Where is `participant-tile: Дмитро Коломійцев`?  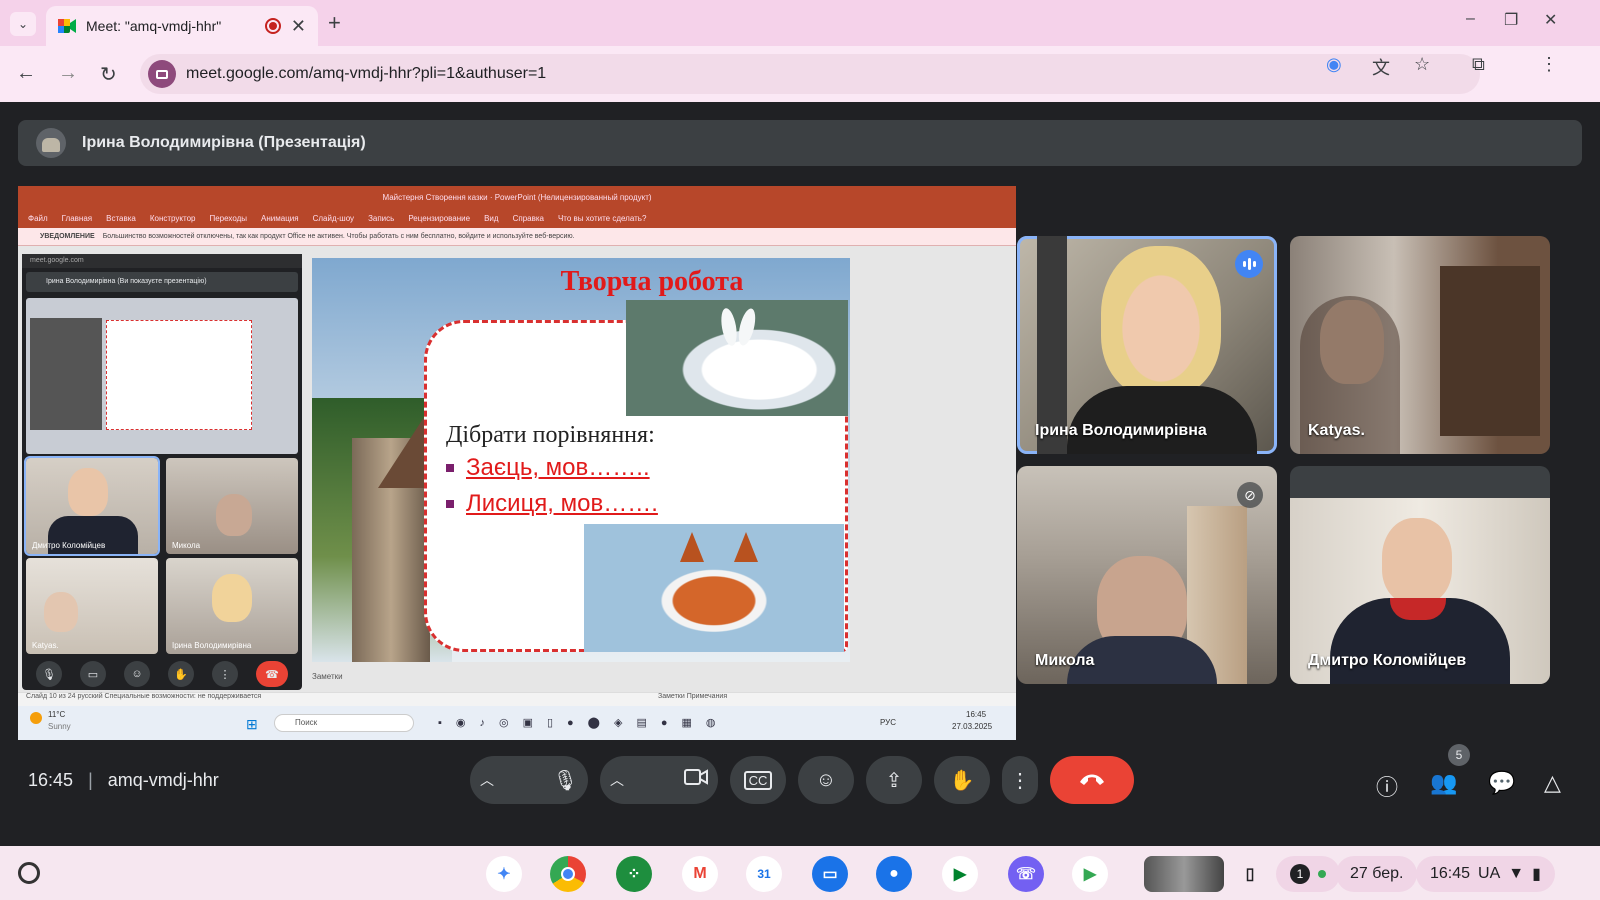 participant-tile: Дмитро Коломійцев is located at coordinates (1420, 575).